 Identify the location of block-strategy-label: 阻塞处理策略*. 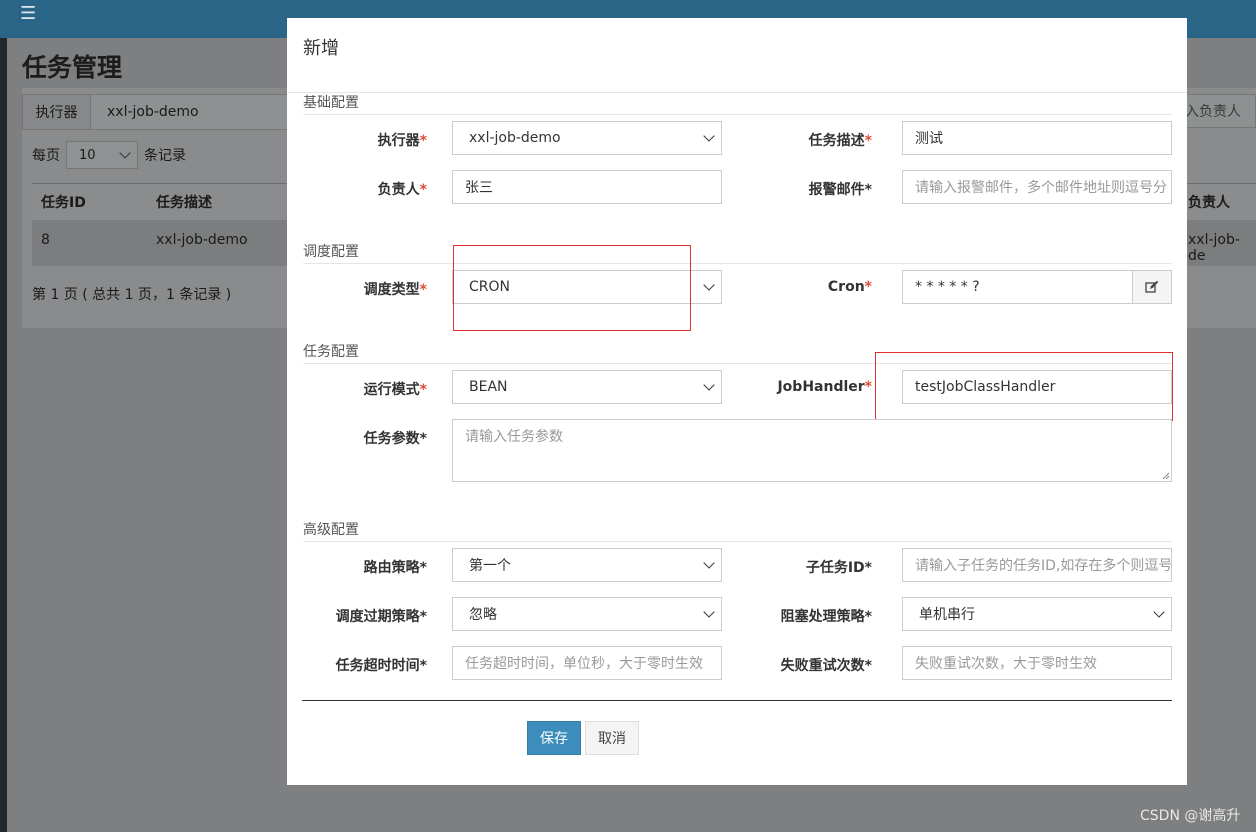
(826, 617).